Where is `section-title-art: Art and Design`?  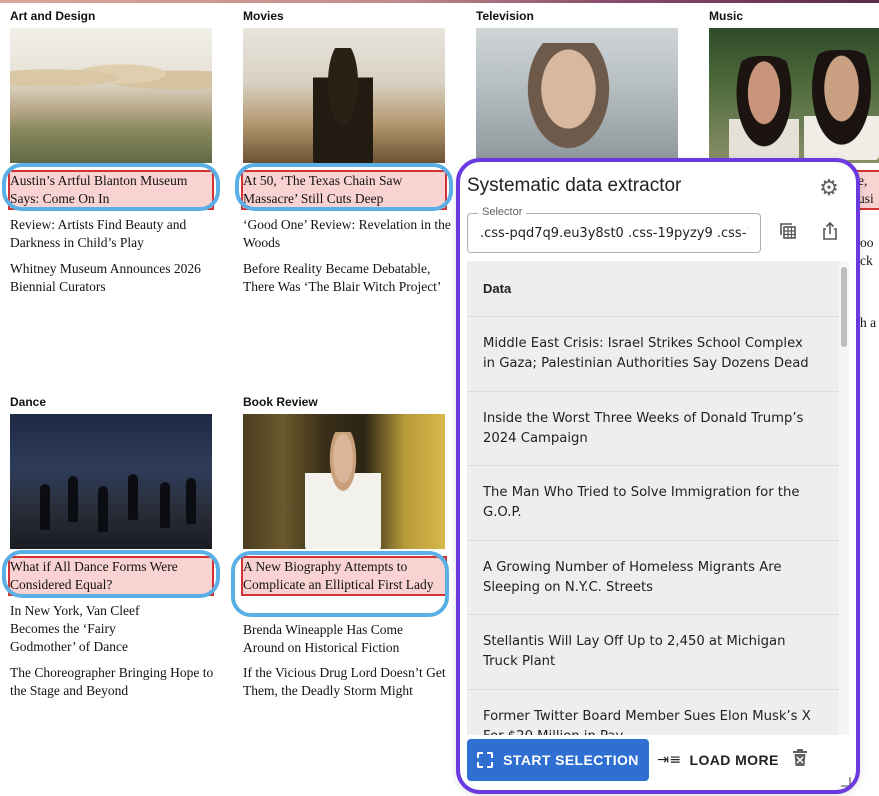
section-title-art: Art and Design is located at coordinates (52, 16).